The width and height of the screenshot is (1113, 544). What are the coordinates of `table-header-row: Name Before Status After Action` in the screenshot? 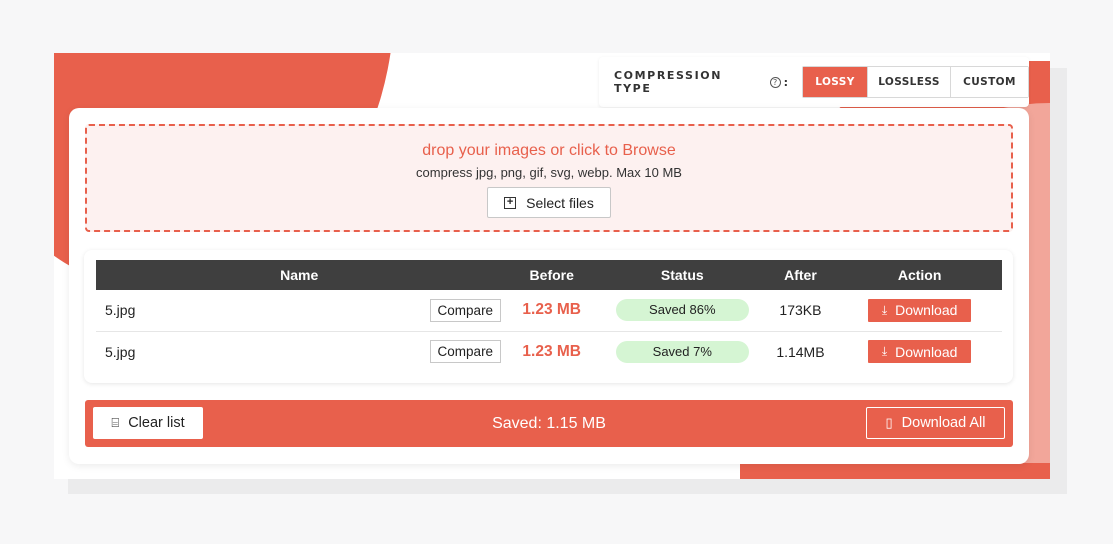 It's located at (549, 275).